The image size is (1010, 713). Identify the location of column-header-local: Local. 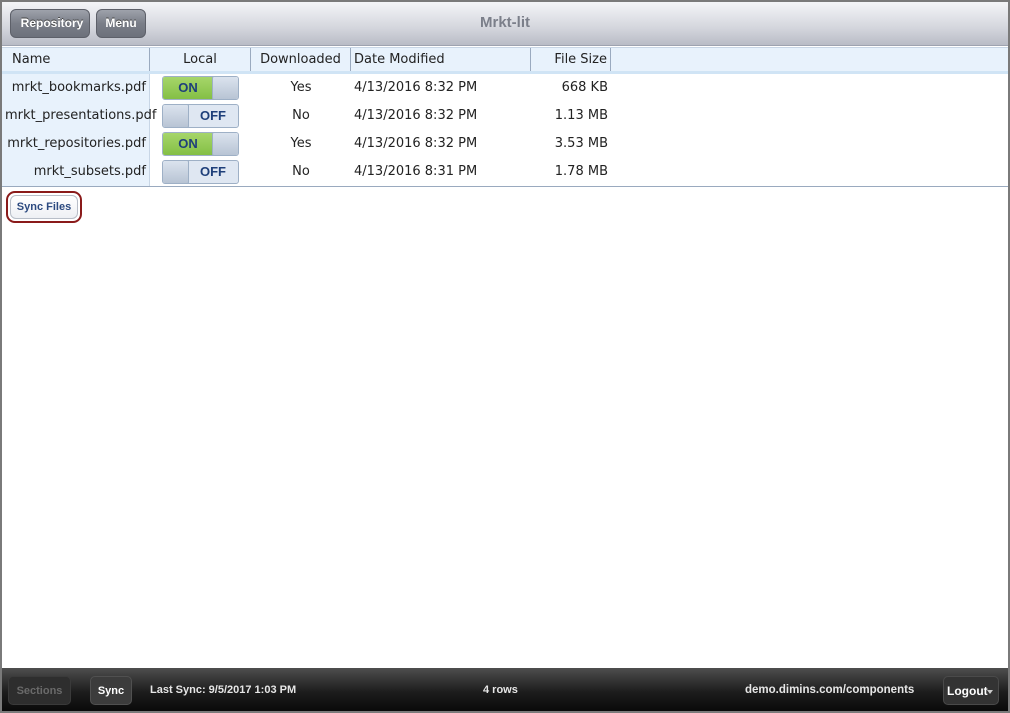
(200, 59).